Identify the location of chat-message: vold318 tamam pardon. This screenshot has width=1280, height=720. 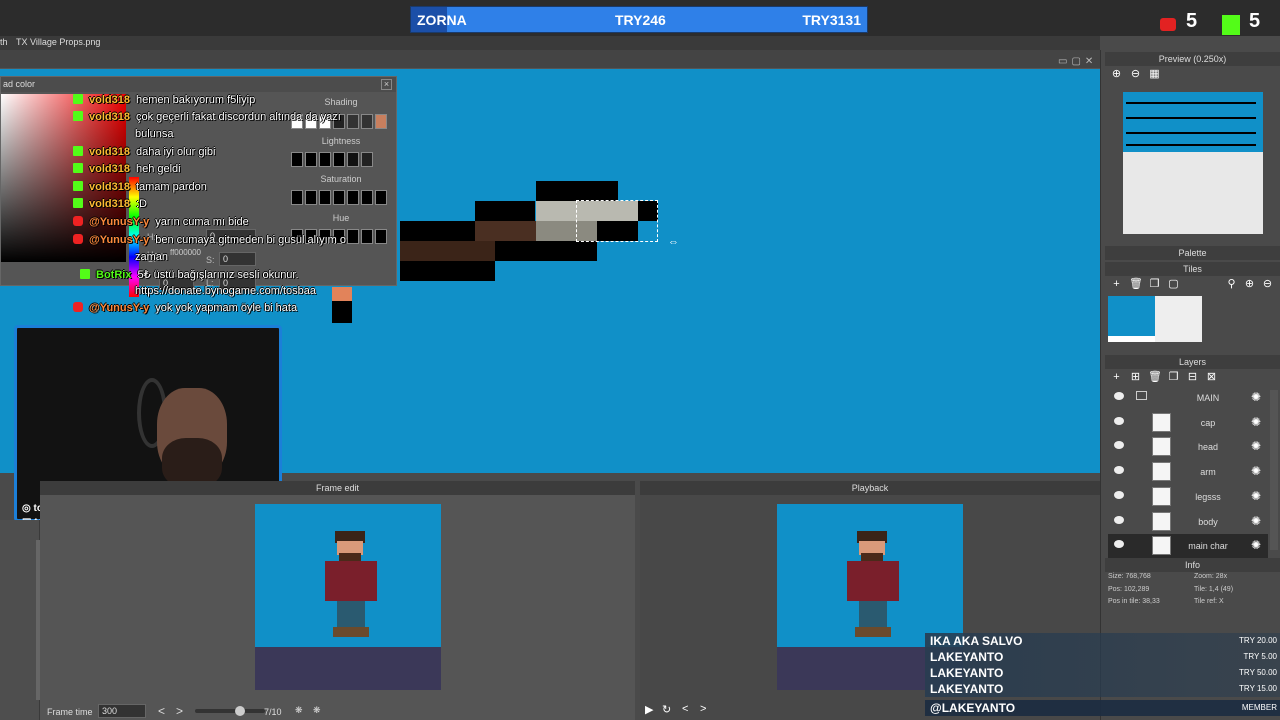
(140, 187).